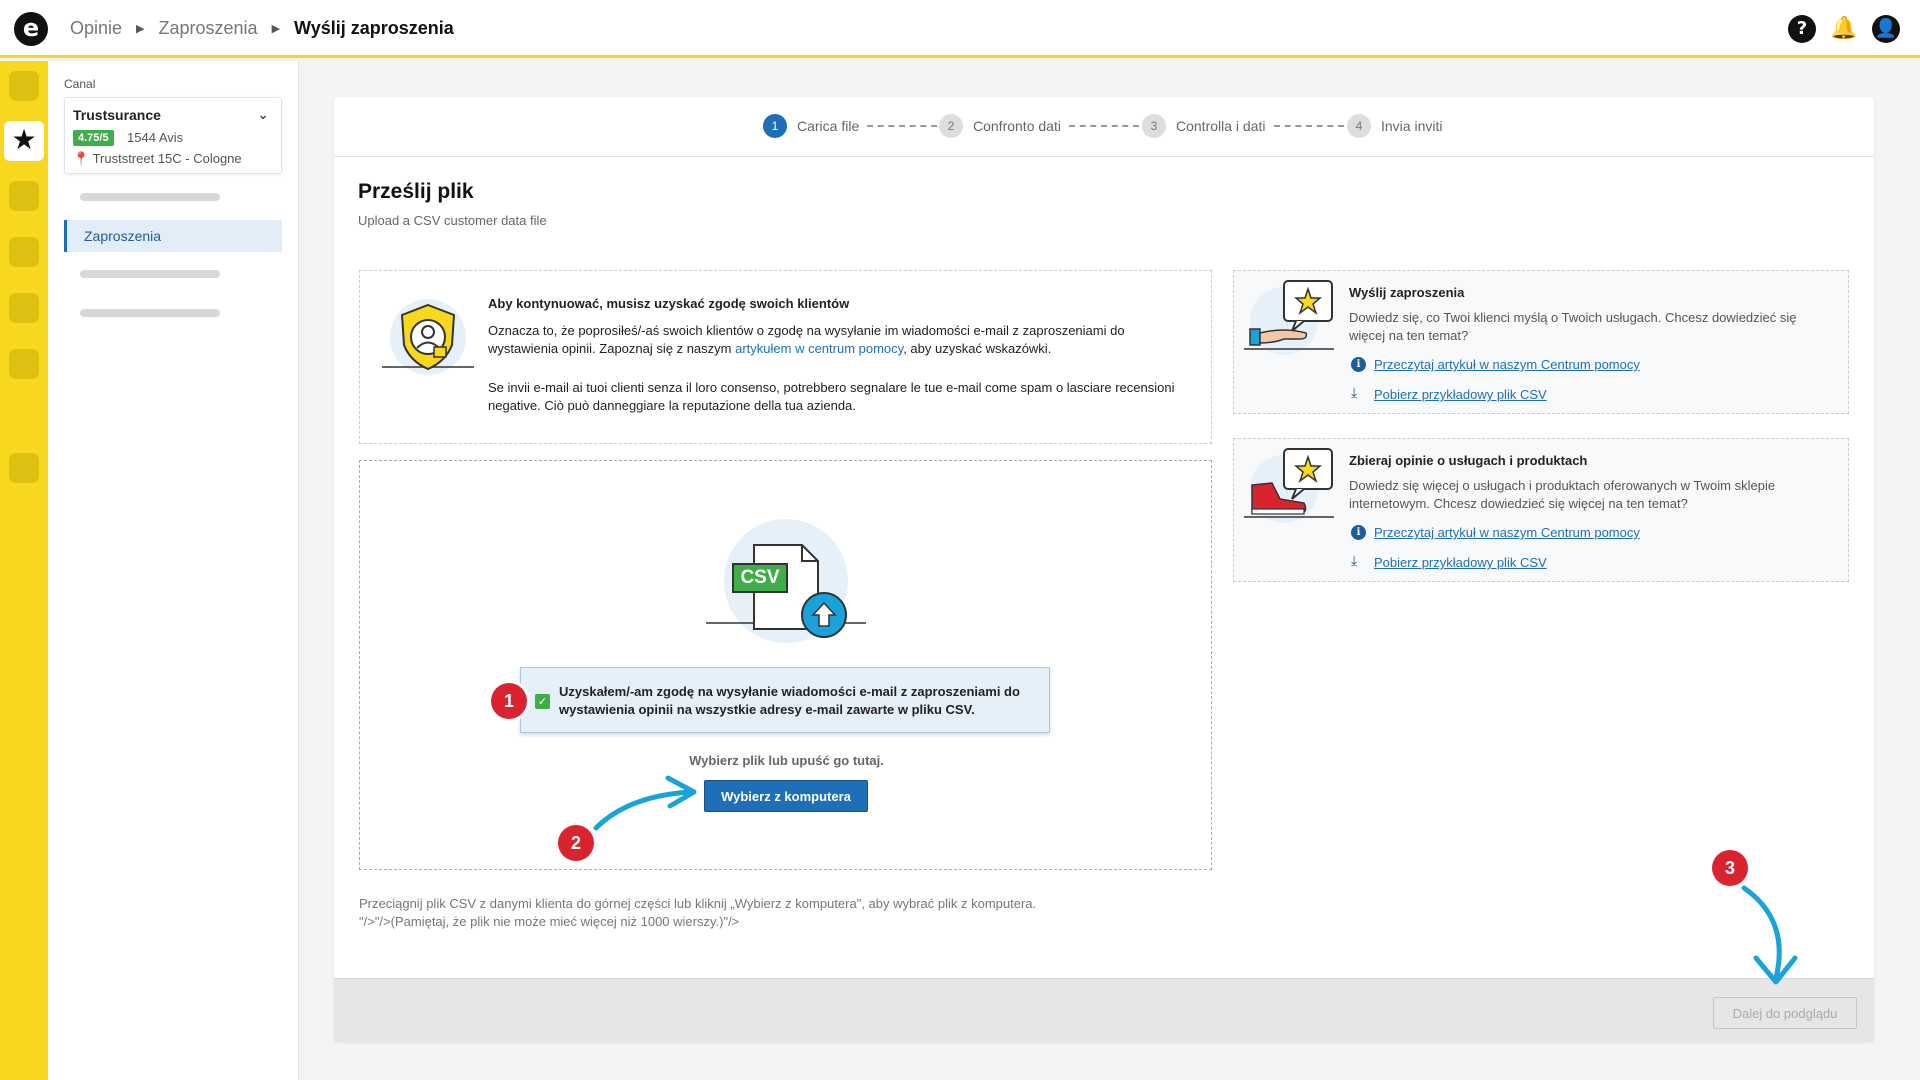 The image size is (1920, 1080). I want to click on hand-star-icon, so click(1289, 317).